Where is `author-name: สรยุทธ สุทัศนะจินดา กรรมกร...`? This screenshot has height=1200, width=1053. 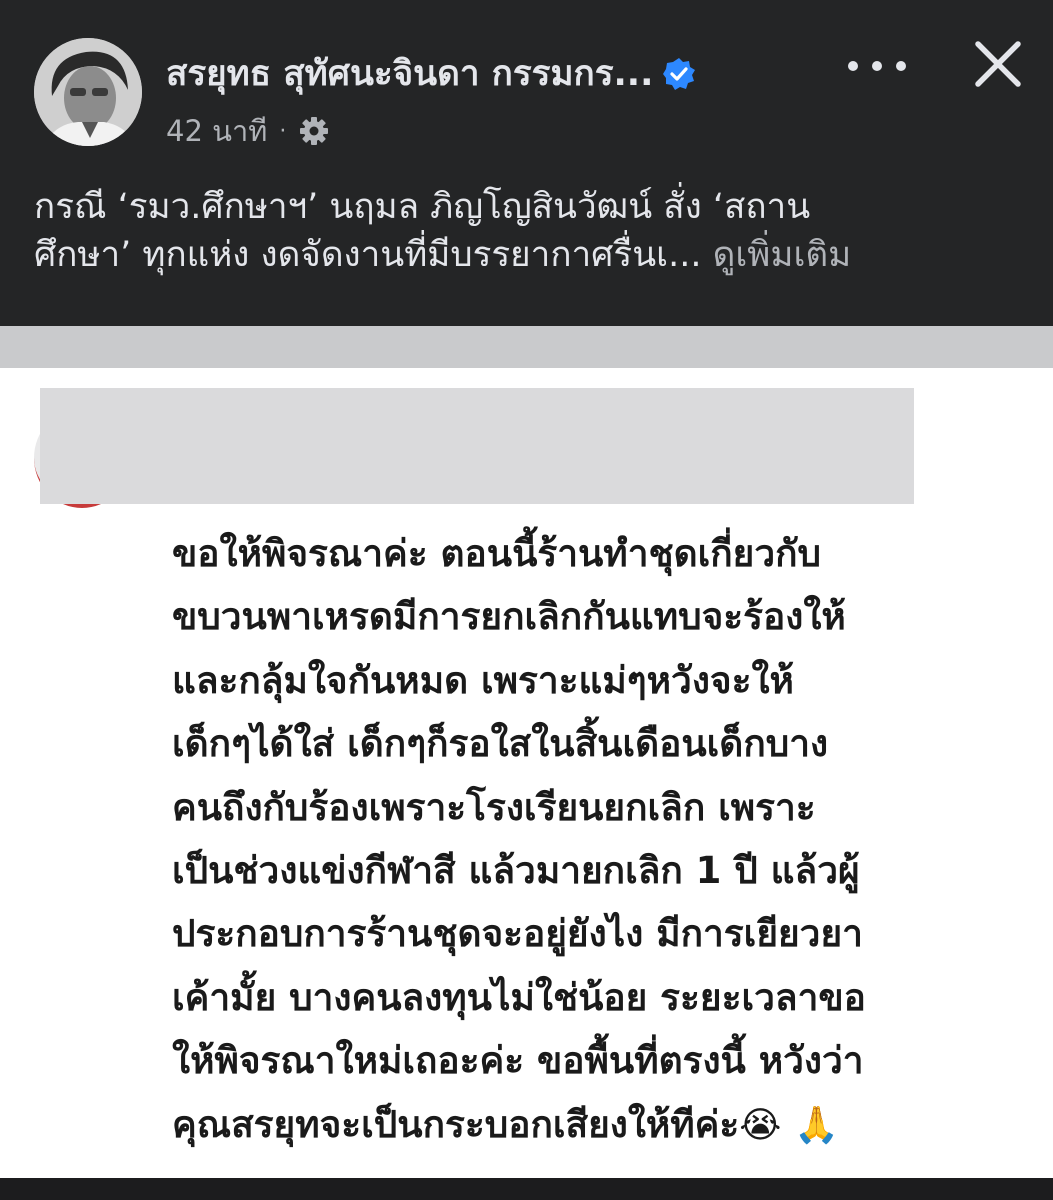 author-name: สรยุทธ สุทัศนะจินดา กรรมกร... is located at coordinates (409, 73).